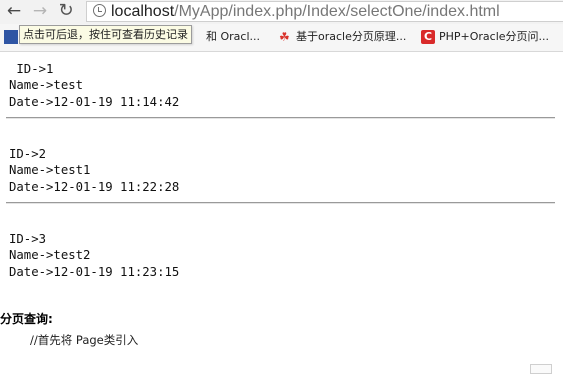 The width and height of the screenshot is (563, 374). I want to click on record-id: ID->2, so click(28, 154).